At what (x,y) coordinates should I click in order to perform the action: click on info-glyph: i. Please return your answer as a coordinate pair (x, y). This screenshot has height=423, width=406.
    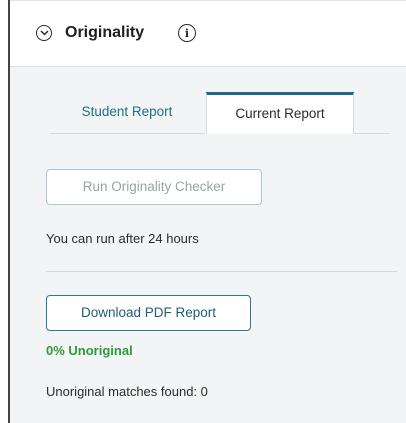
    Looking at the image, I should click on (187, 33).